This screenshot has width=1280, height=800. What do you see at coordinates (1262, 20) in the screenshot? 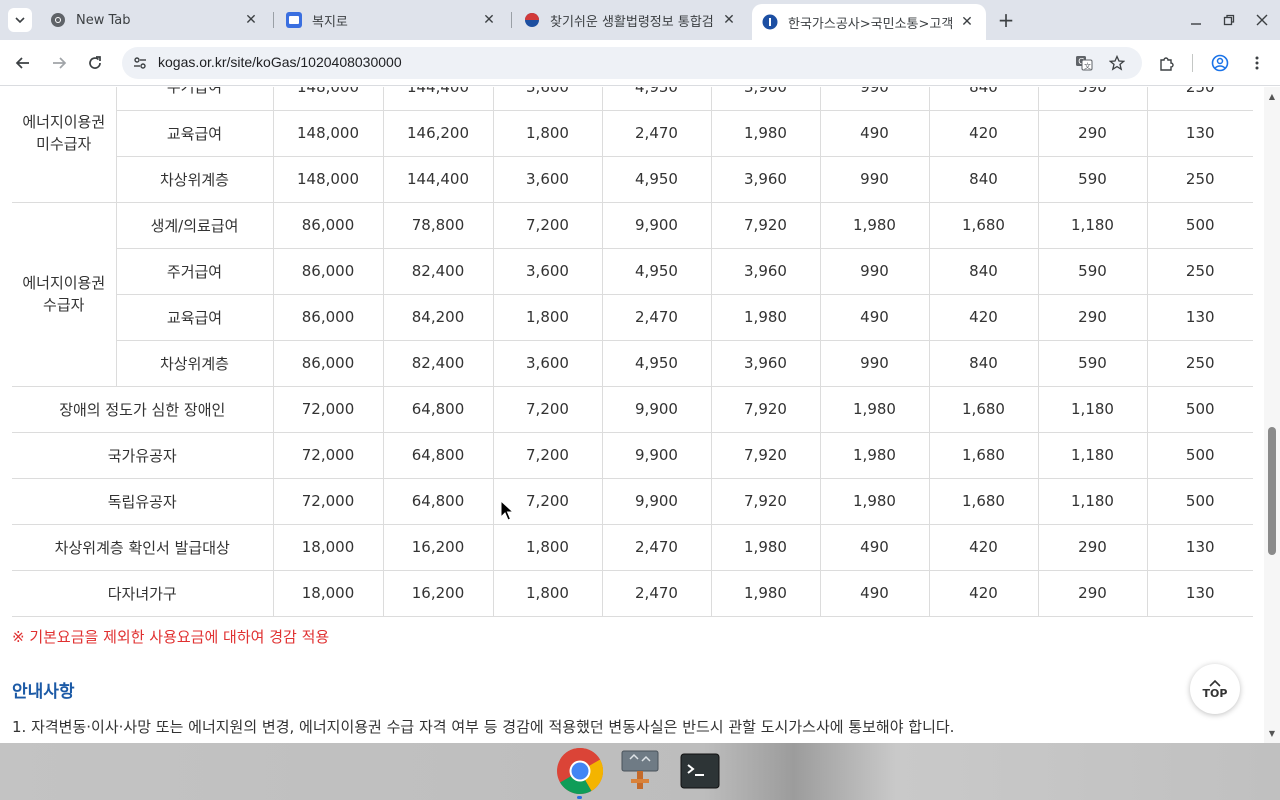
I see `close-window-icon` at bounding box center [1262, 20].